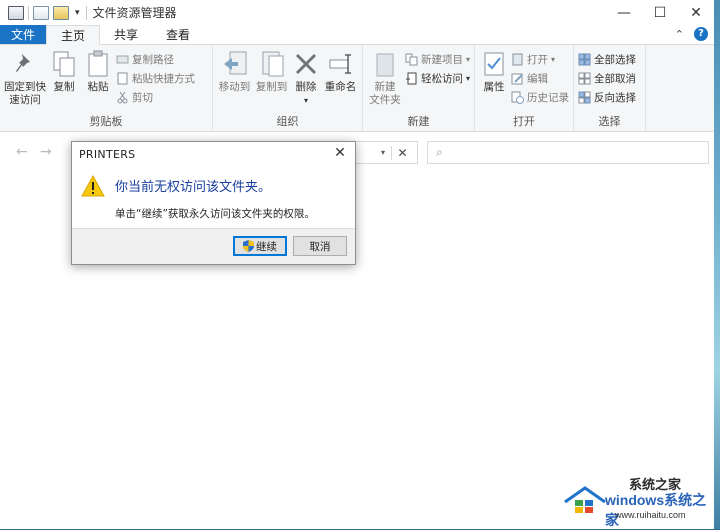 The image size is (720, 530). Describe the element at coordinates (441, 60) in the screenshot. I see `new-item-label: 新建项目` at that location.